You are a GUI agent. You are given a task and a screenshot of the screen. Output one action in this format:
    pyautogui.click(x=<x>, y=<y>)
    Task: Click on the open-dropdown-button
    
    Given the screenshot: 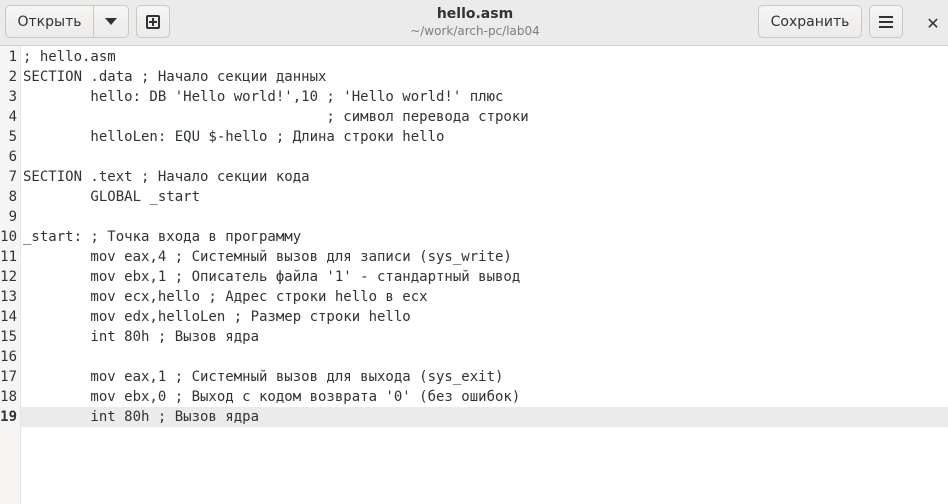 What is the action you would take?
    pyautogui.click(x=111, y=21)
    